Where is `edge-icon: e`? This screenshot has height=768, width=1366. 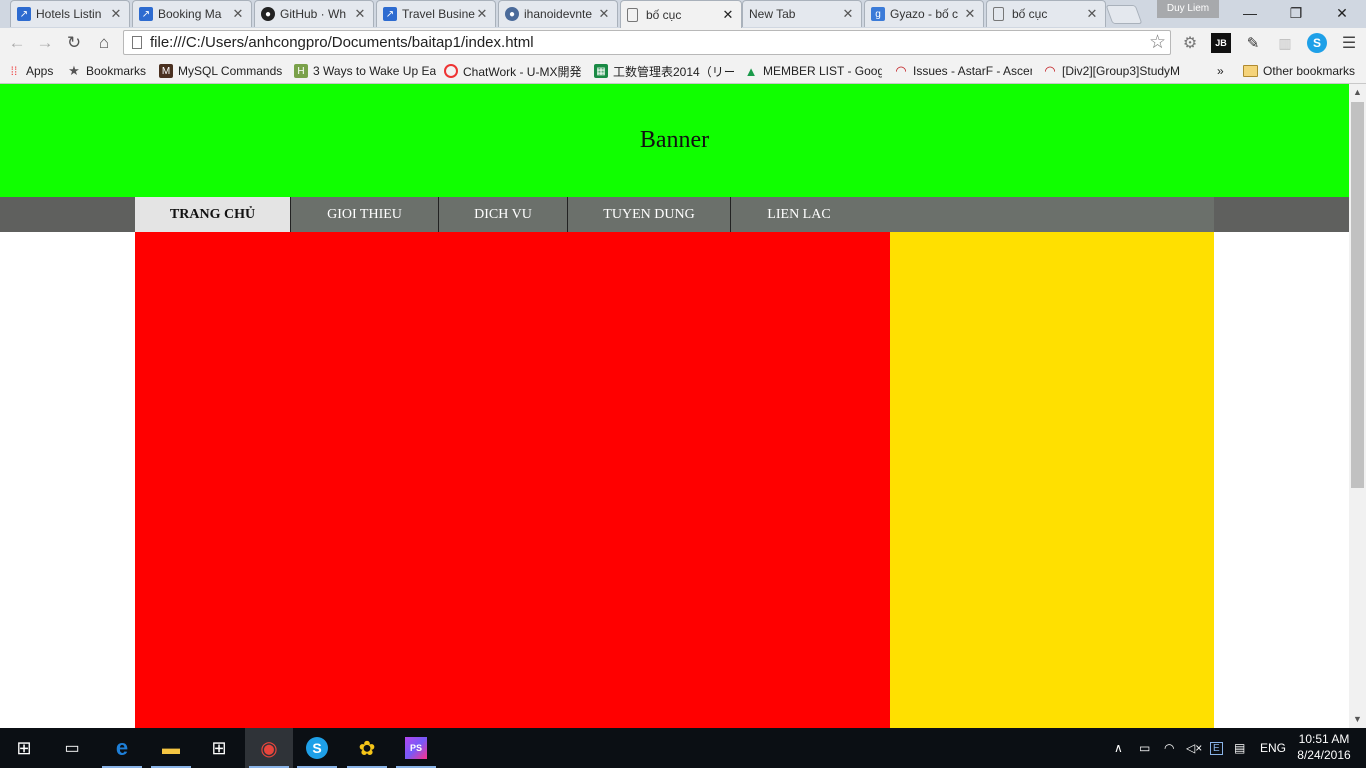
edge-icon: e is located at coordinates (122, 748).